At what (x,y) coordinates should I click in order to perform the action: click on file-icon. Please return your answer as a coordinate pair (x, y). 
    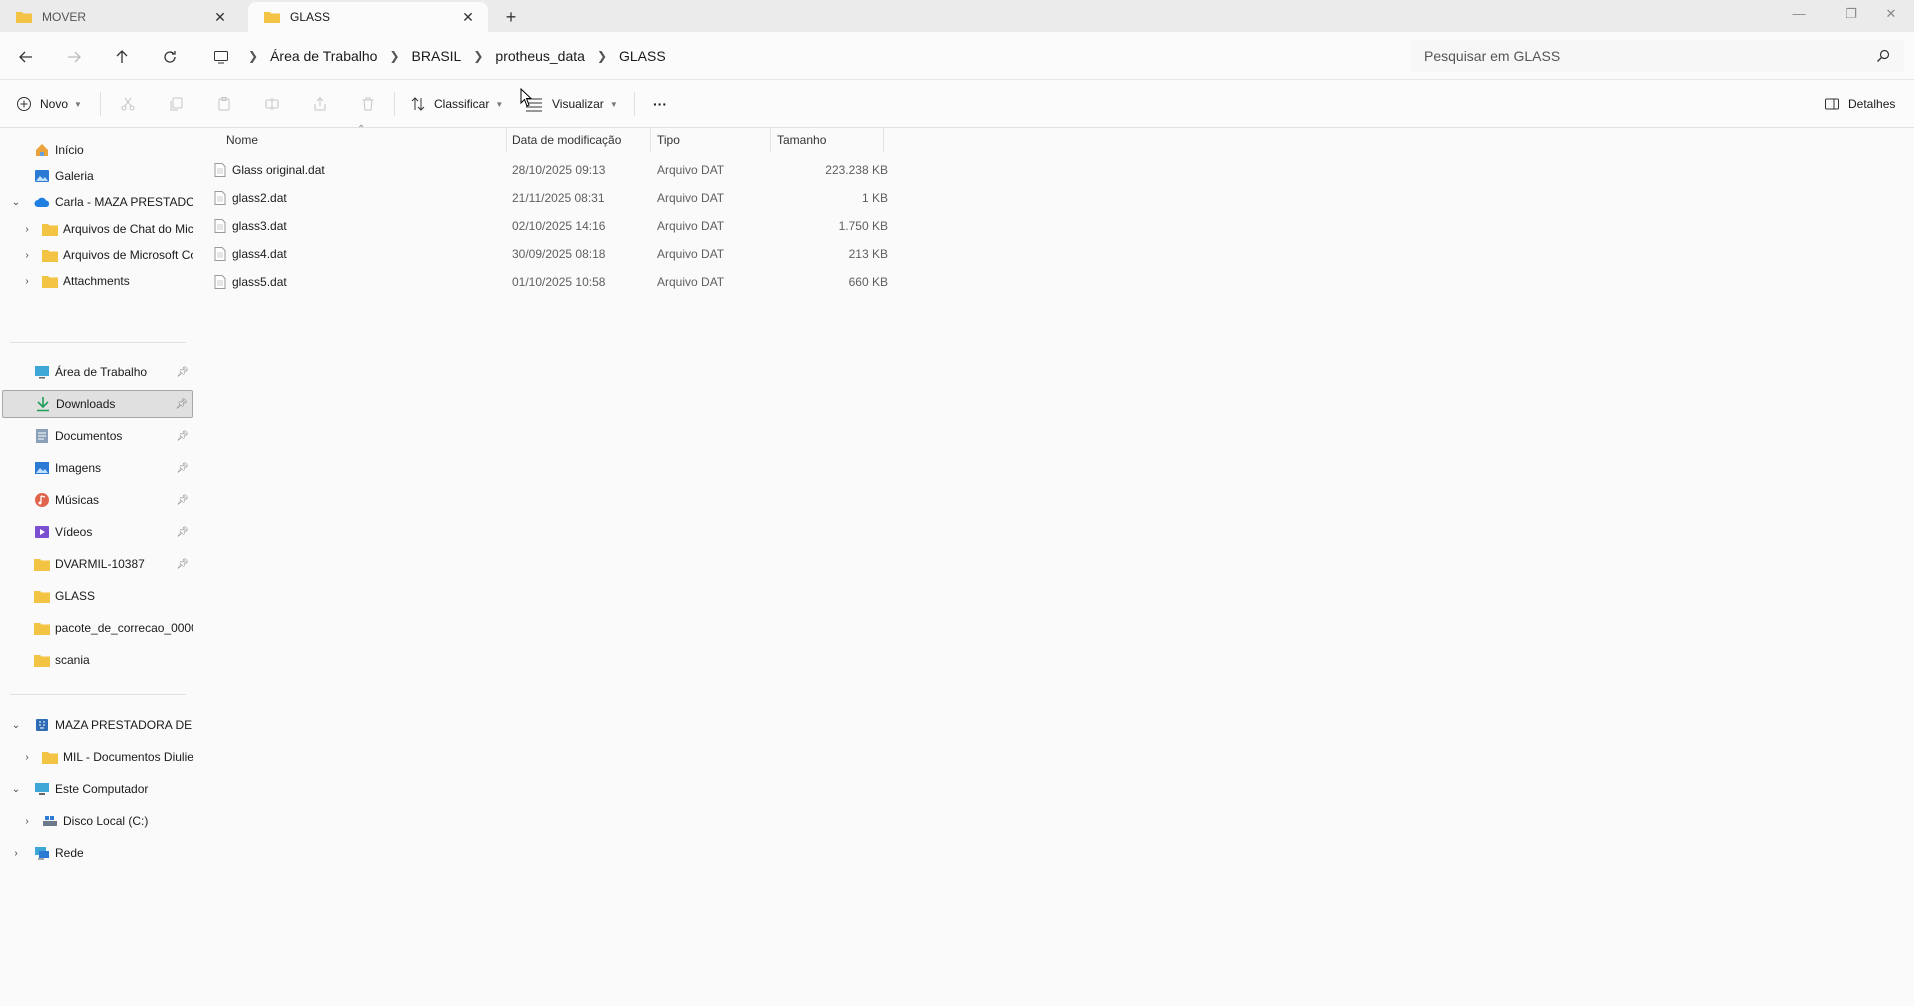
    Looking at the image, I should click on (220, 226).